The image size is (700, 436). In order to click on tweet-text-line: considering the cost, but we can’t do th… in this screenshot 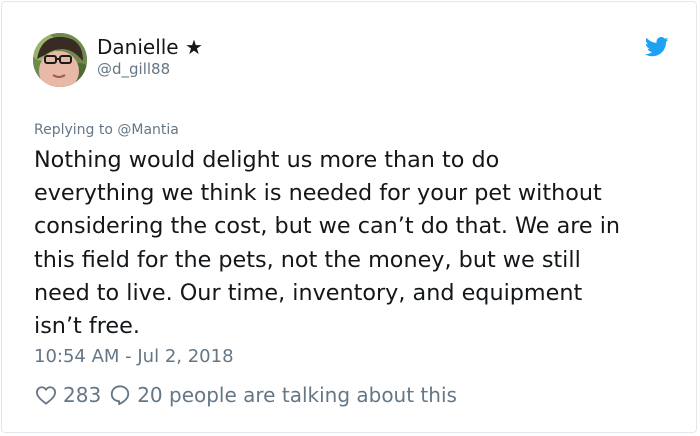, I will do `click(327, 226)`.